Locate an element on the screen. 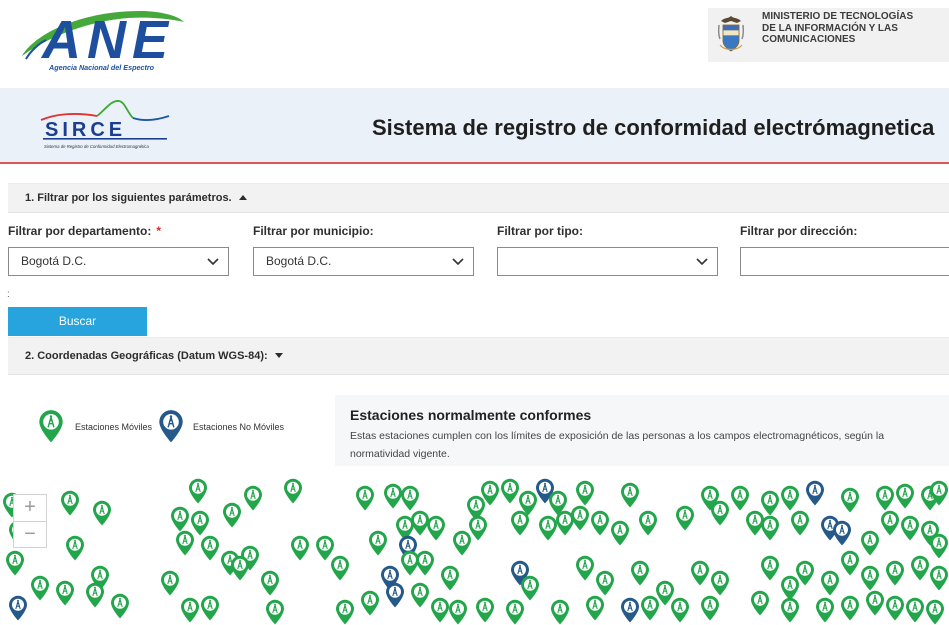  search-button: Buscar is located at coordinates (77, 321).